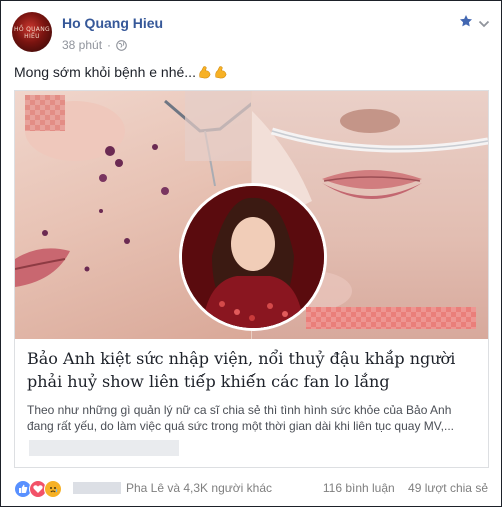  I want to click on globe-icon, so click(121, 45).